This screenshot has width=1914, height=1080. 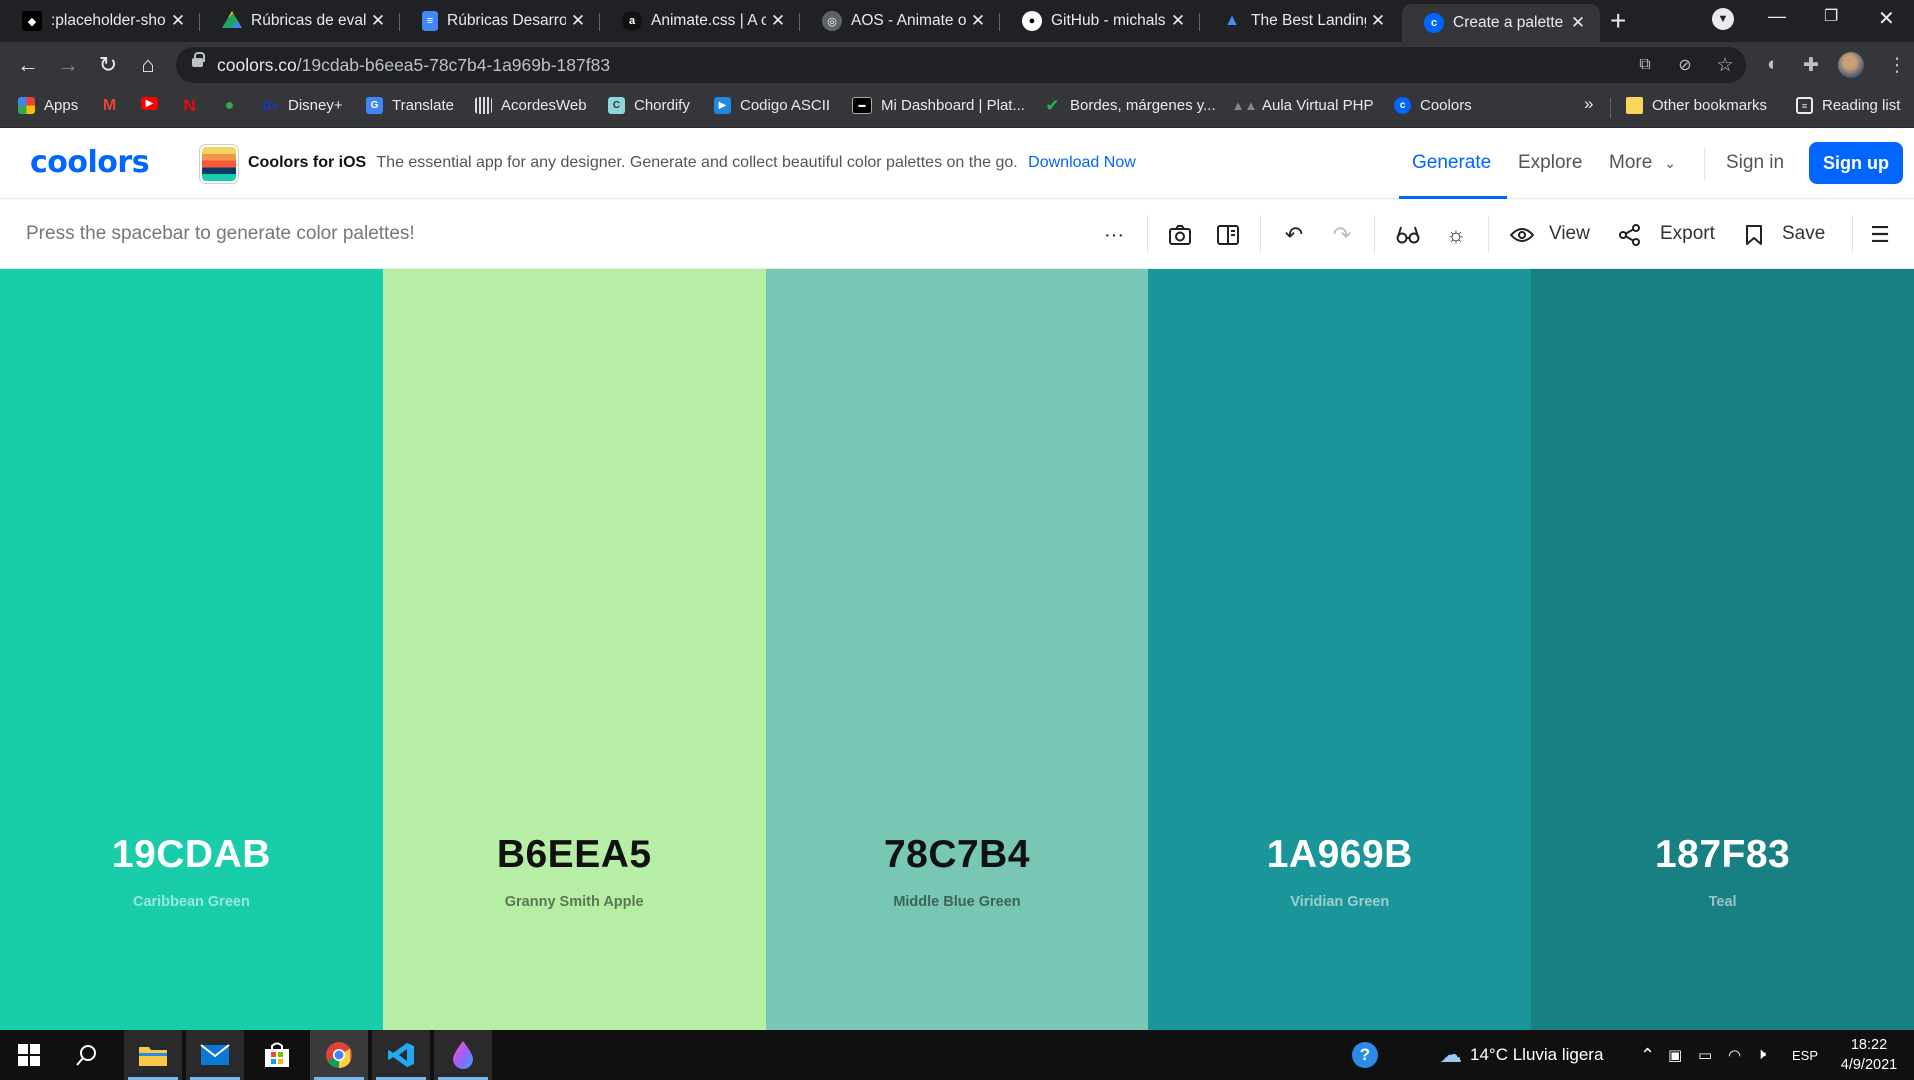 What do you see at coordinates (1723, 19) in the screenshot?
I see `tab-search-icon: ▼` at bounding box center [1723, 19].